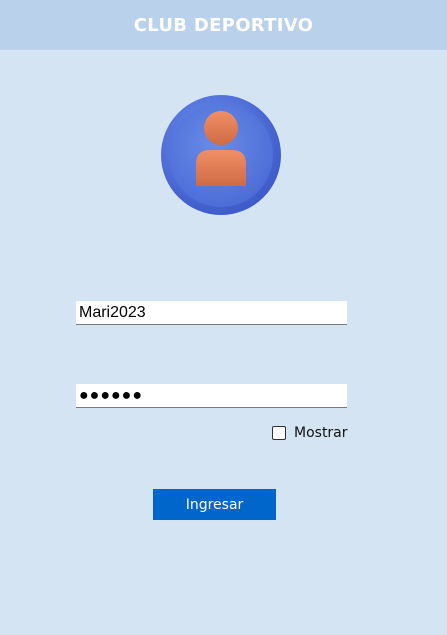 The height and width of the screenshot is (635, 447). Describe the element at coordinates (211, 396) in the screenshot. I see `password-input` at that location.